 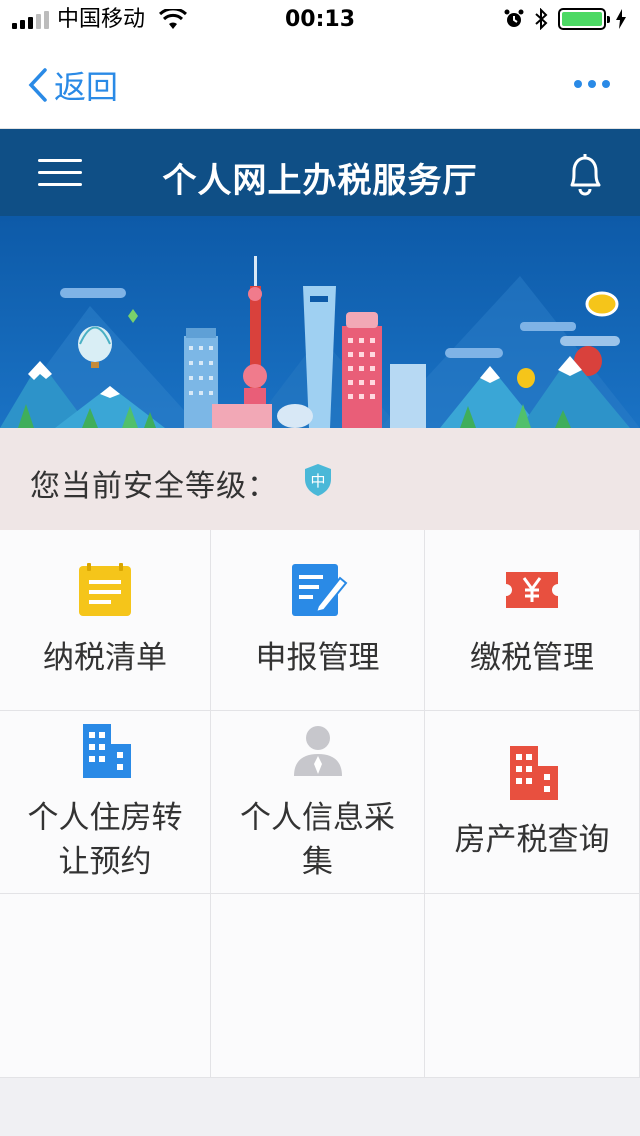 I want to click on alarm-icon, so click(x=514, y=18).